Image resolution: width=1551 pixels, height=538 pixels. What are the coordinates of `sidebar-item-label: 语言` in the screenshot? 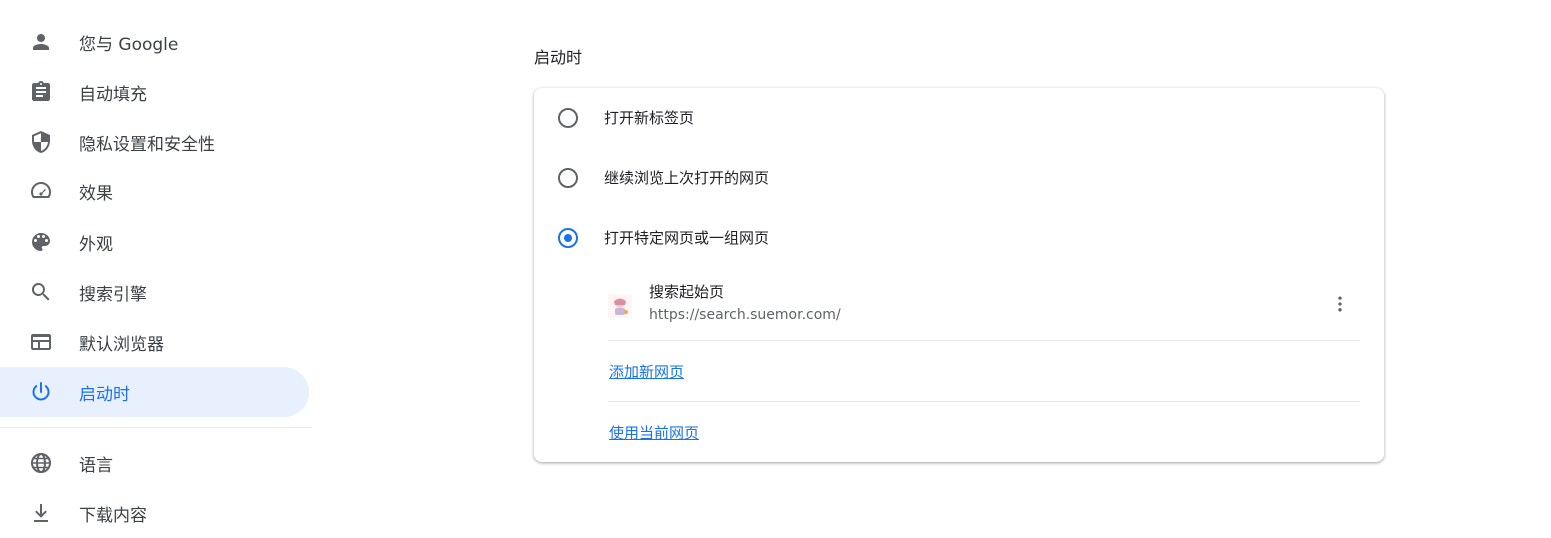 It's located at (96, 465).